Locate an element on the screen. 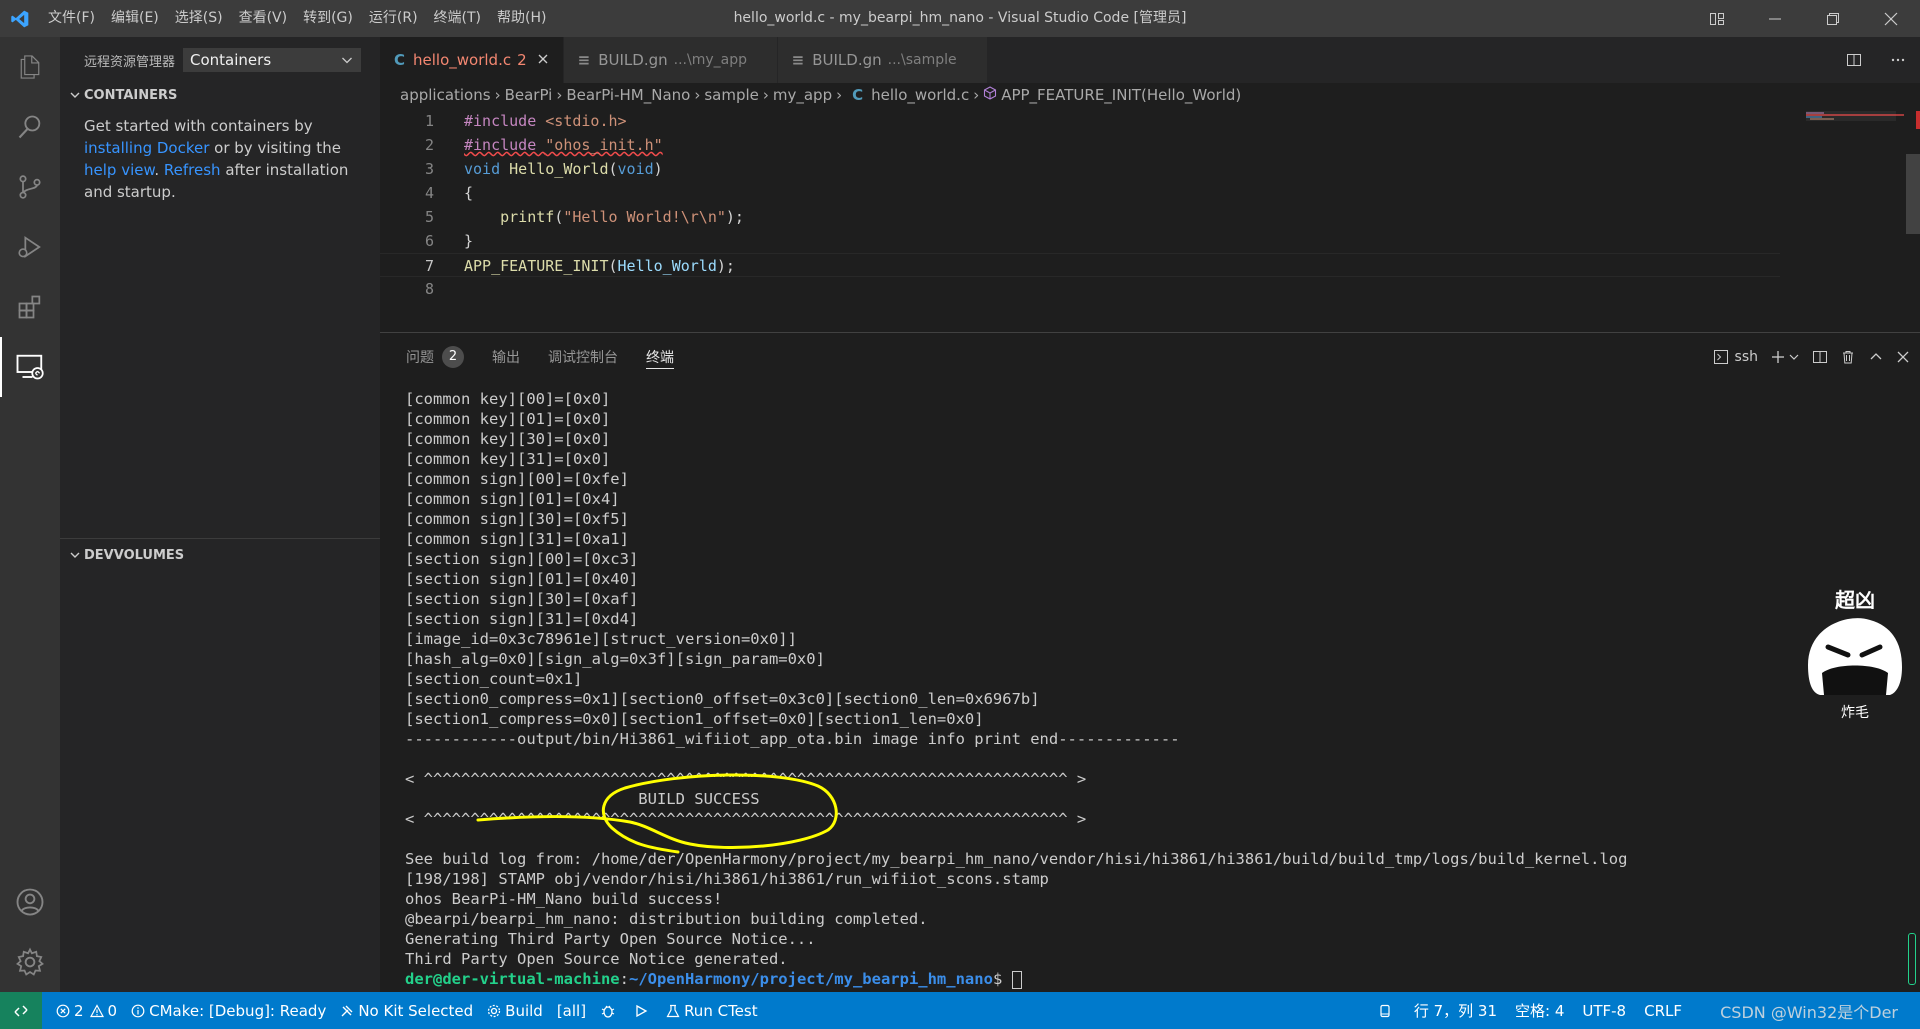  code-token: "Hello World!\r\n" is located at coordinates (644, 217).